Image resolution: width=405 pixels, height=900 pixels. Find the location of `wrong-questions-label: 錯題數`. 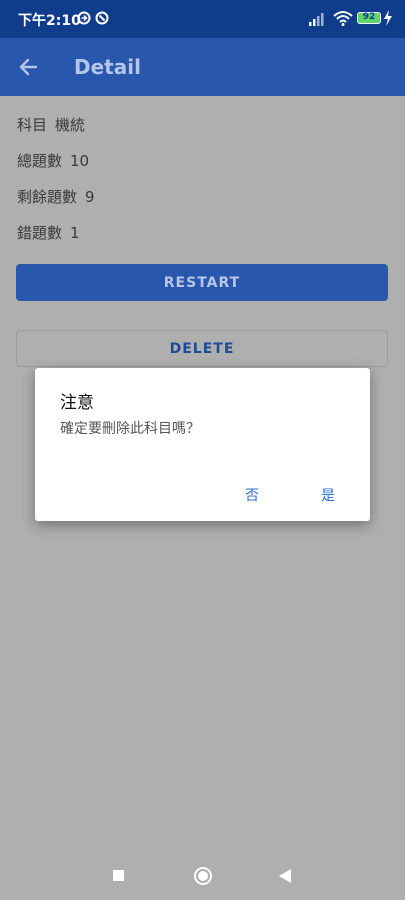

wrong-questions-label: 錯題數 is located at coordinates (40, 233).